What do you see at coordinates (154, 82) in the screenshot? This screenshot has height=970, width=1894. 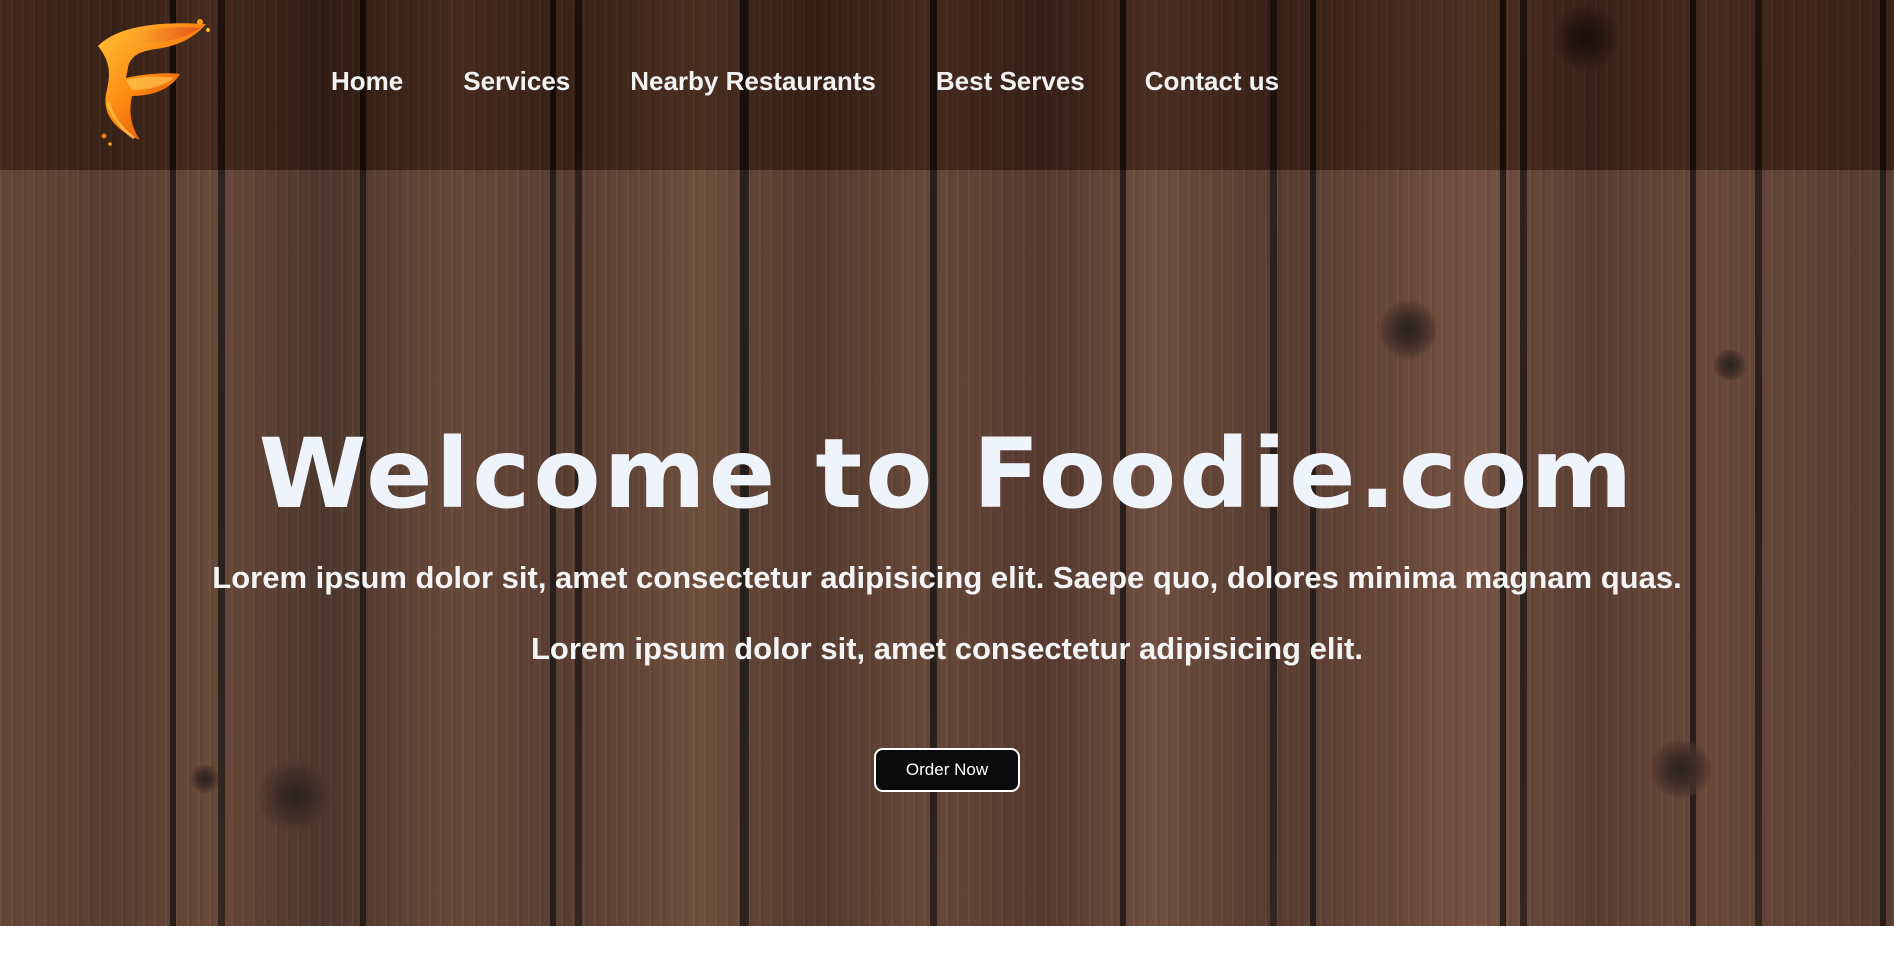 I see `flame-f-logo-icon` at bounding box center [154, 82].